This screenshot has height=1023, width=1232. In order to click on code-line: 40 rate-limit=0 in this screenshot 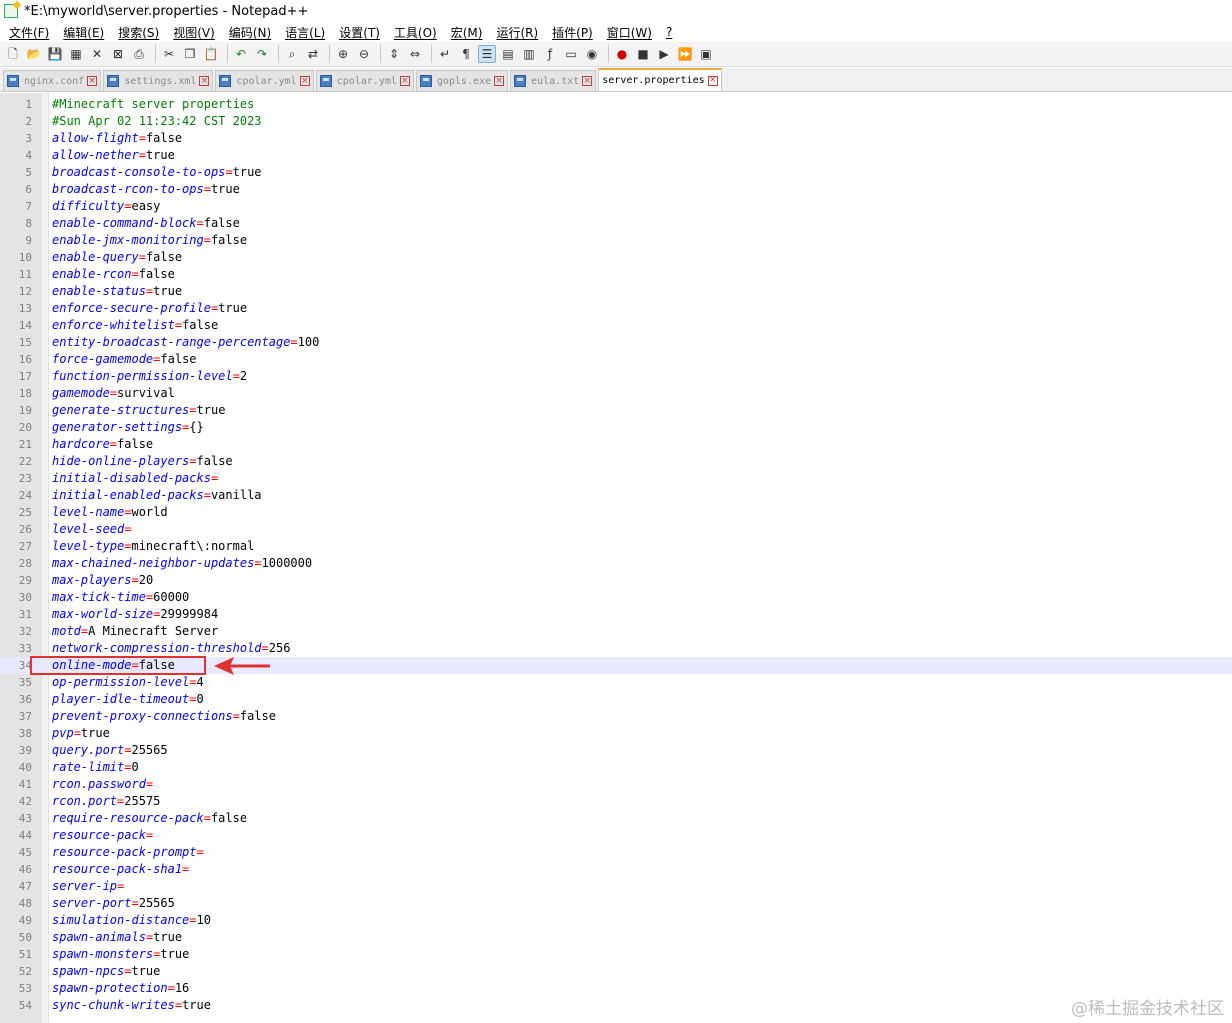, I will do `click(616, 767)`.